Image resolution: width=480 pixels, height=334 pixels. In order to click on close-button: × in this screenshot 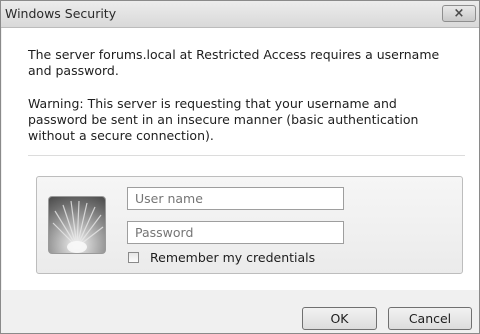, I will do `click(459, 13)`.